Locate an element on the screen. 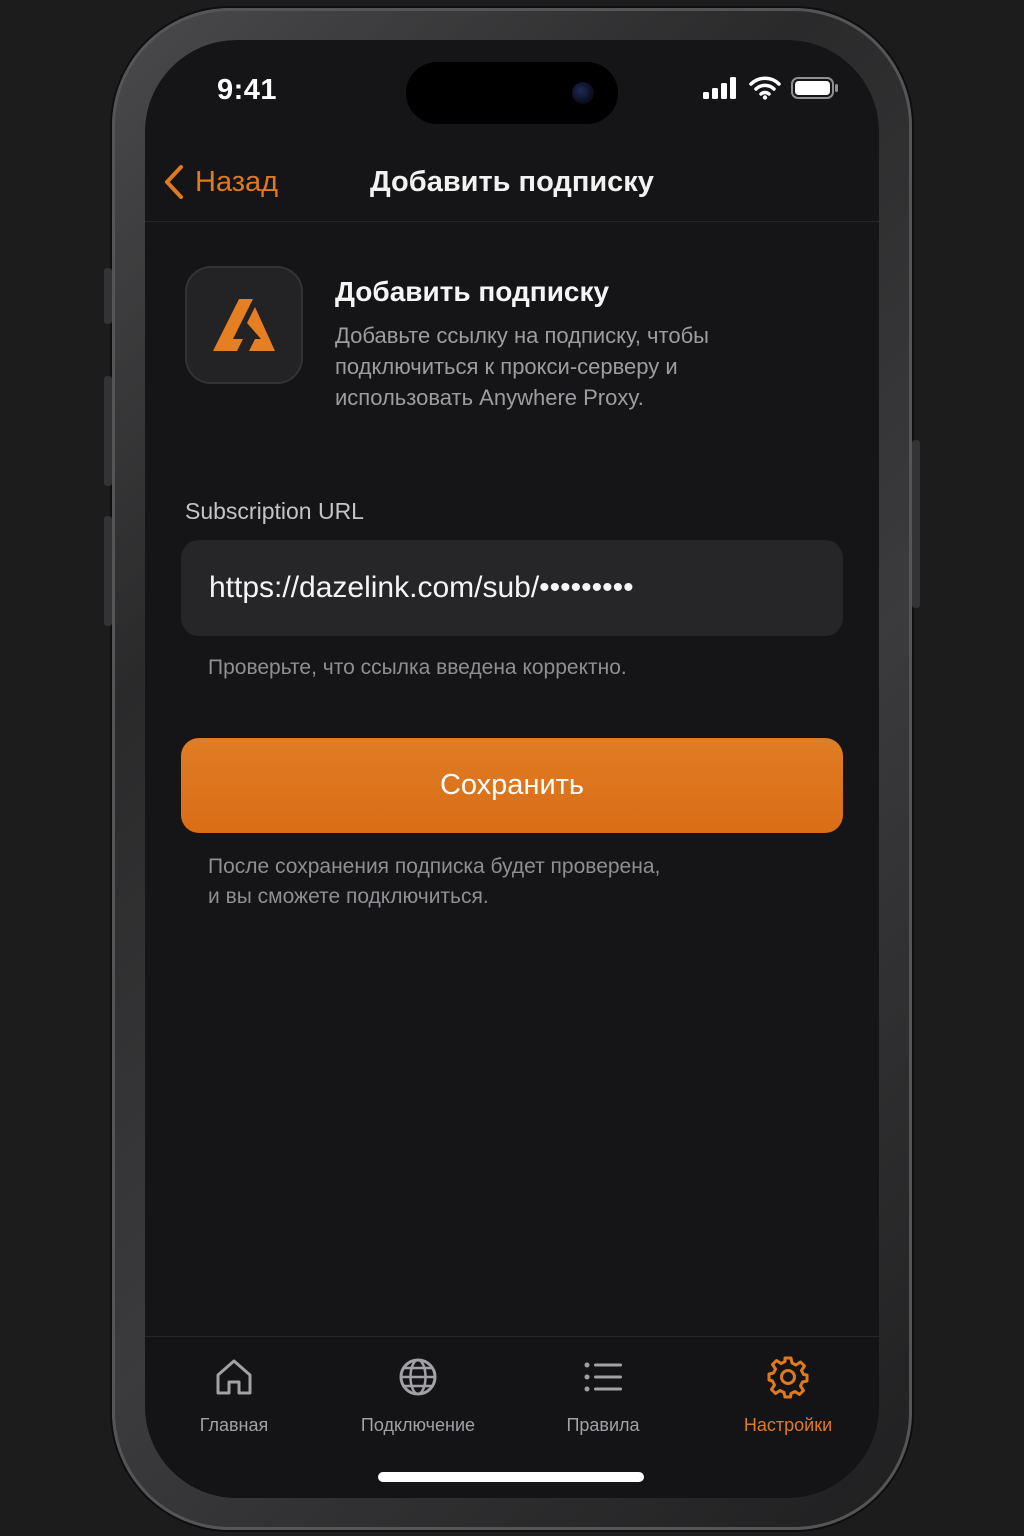 This screenshot has width=1024, height=1536. app-logo is located at coordinates (244, 325).